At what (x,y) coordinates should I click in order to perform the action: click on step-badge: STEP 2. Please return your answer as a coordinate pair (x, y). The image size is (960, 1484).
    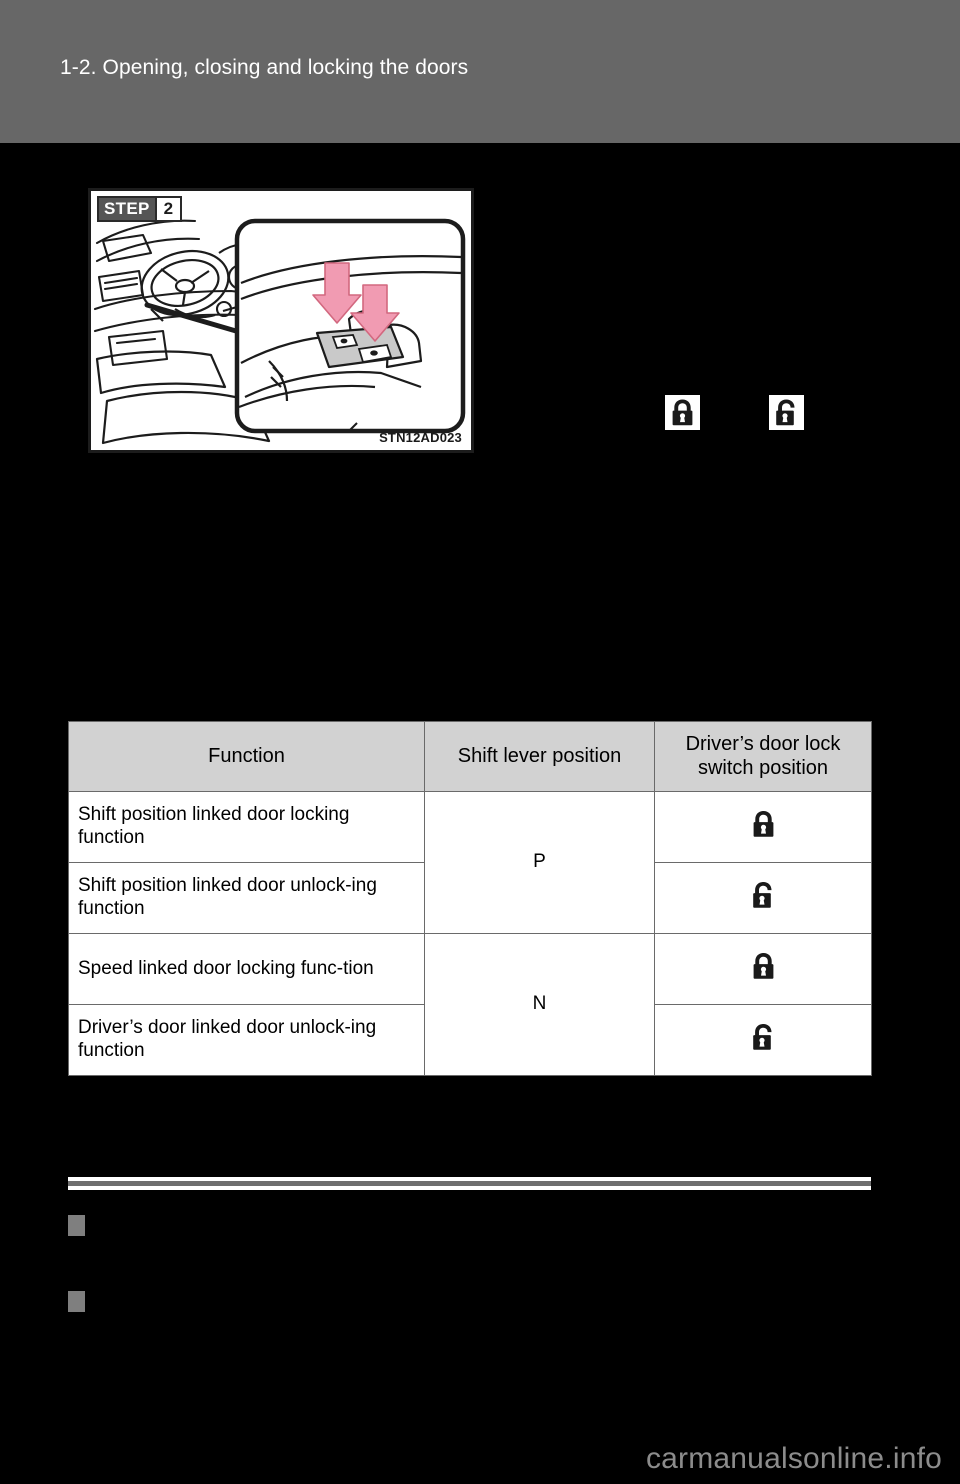
    Looking at the image, I should click on (140, 209).